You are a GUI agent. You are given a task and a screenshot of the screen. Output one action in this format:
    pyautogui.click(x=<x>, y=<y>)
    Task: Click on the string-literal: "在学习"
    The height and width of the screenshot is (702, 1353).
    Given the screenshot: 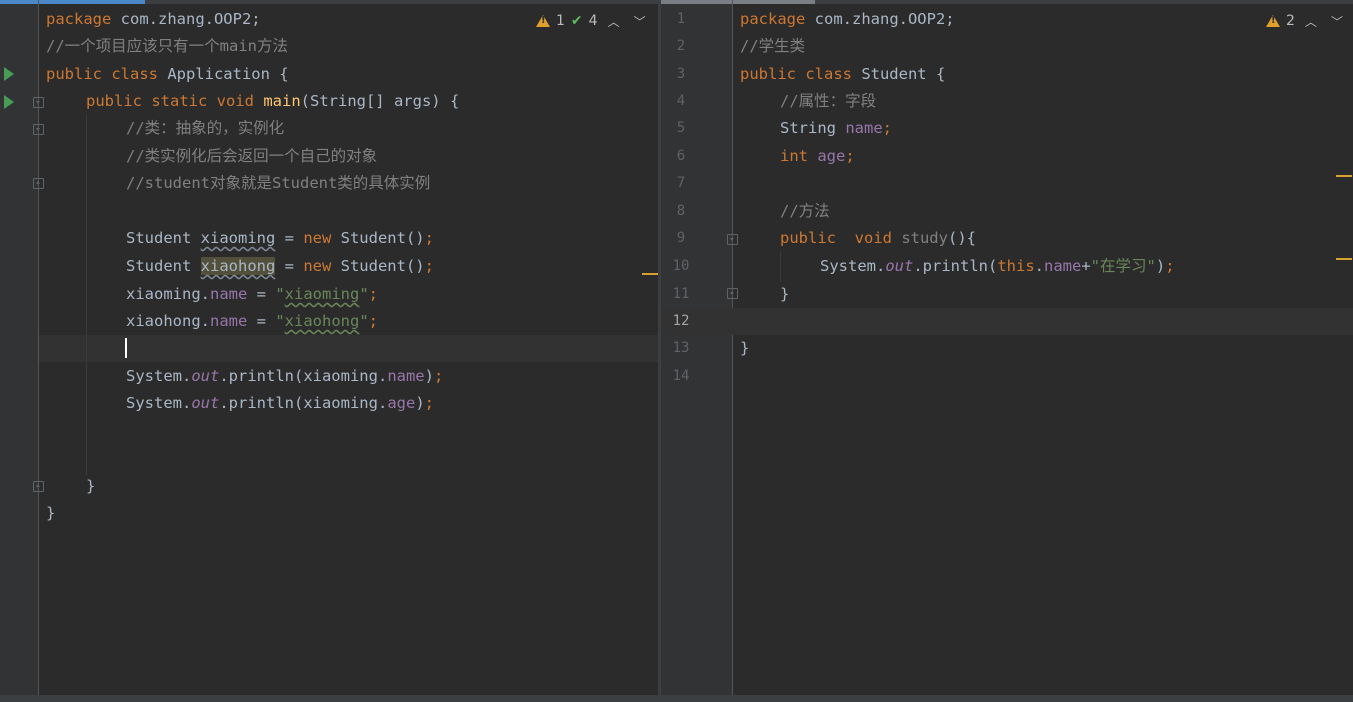 What is the action you would take?
    pyautogui.click(x=1123, y=266)
    